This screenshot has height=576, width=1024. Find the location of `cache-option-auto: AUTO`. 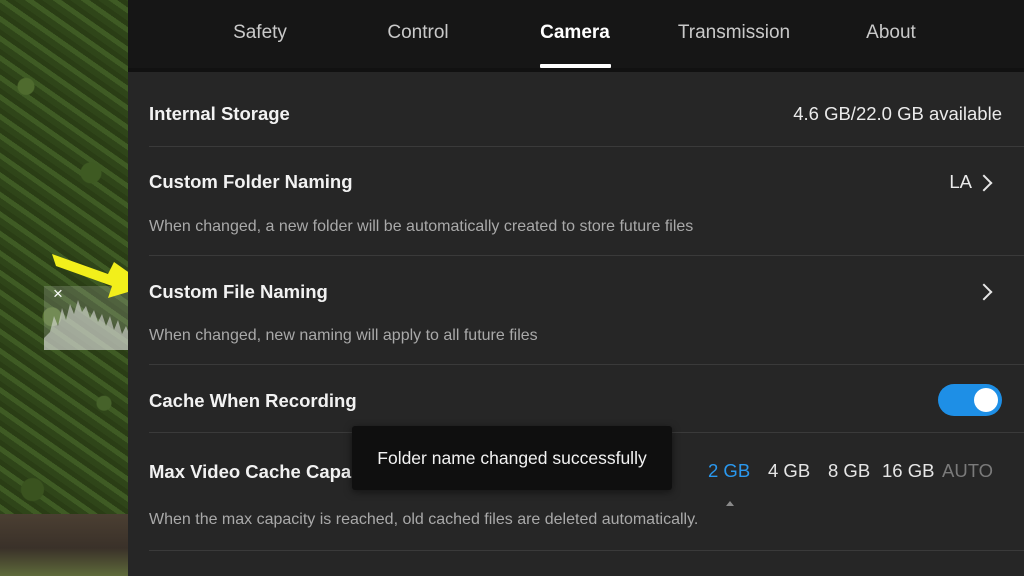

cache-option-auto: AUTO is located at coordinates (968, 471).